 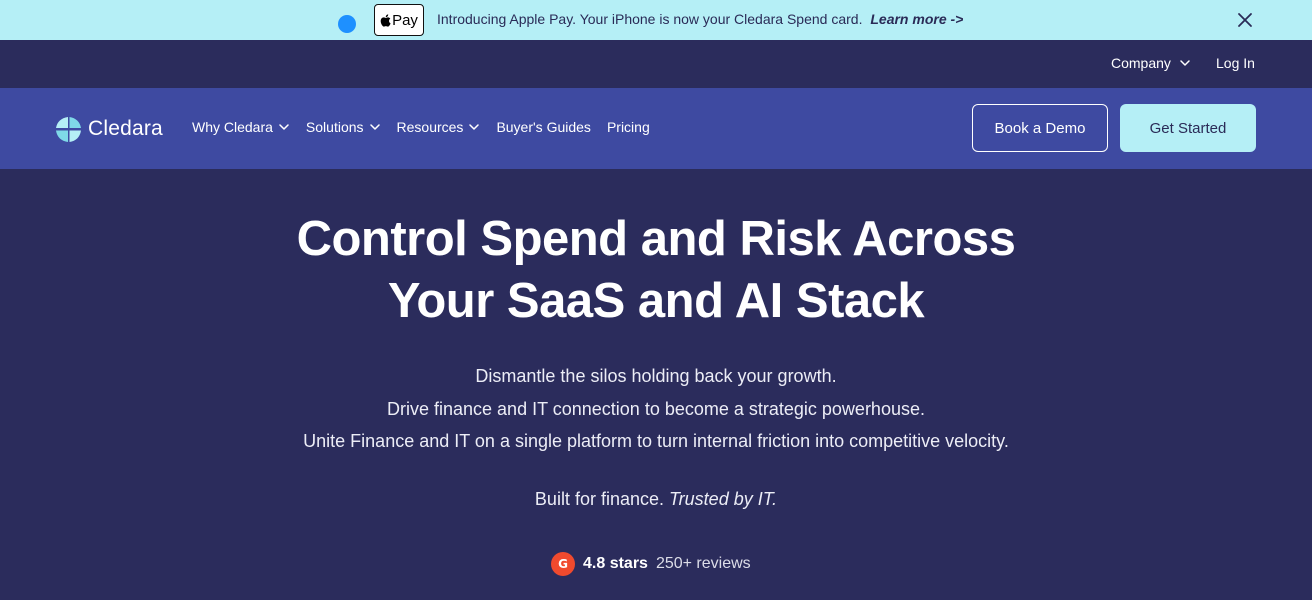 I want to click on review-rating: G 4.8 stars 250+ reviews, so click(x=651, y=564).